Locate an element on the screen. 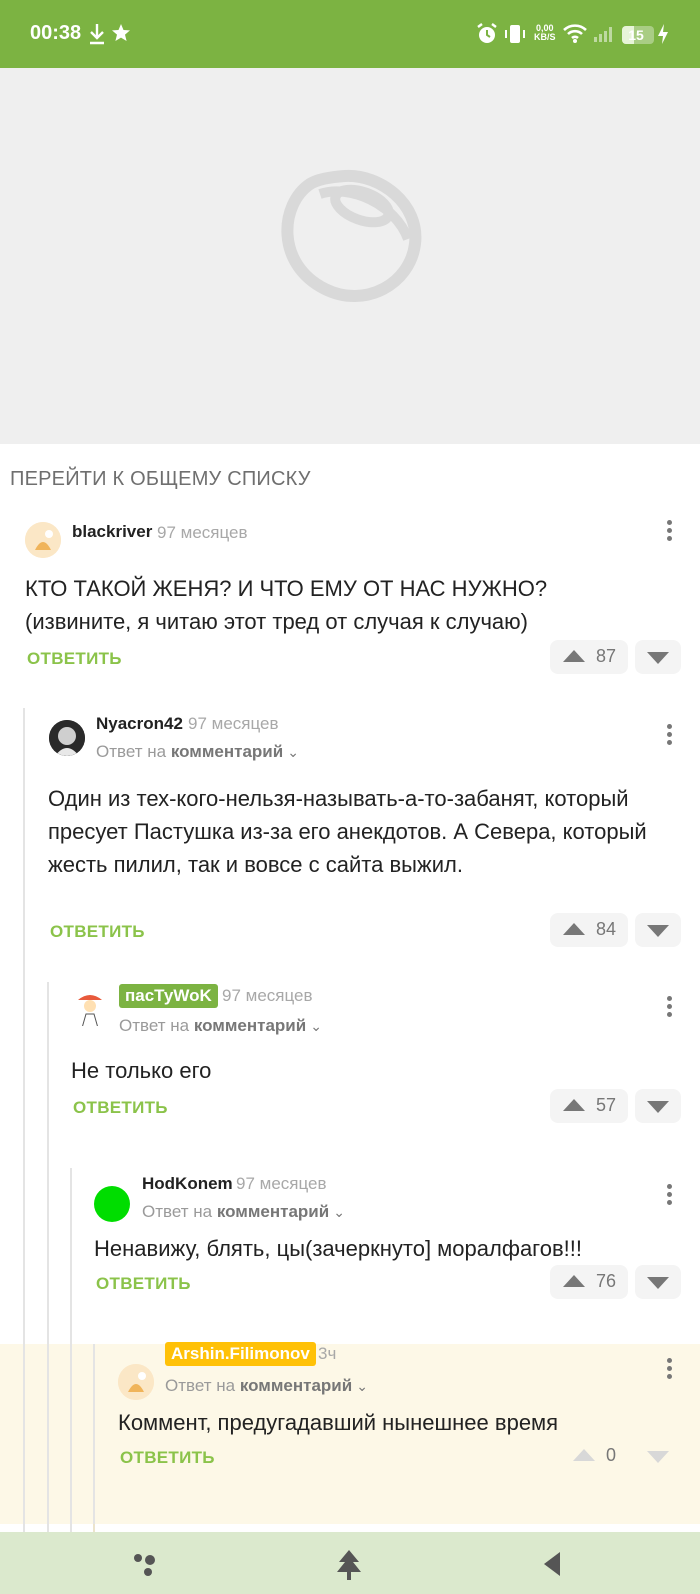 The height and width of the screenshot is (1594, 700). bottom-navigation-bar is located at coordinates (350, 1563).